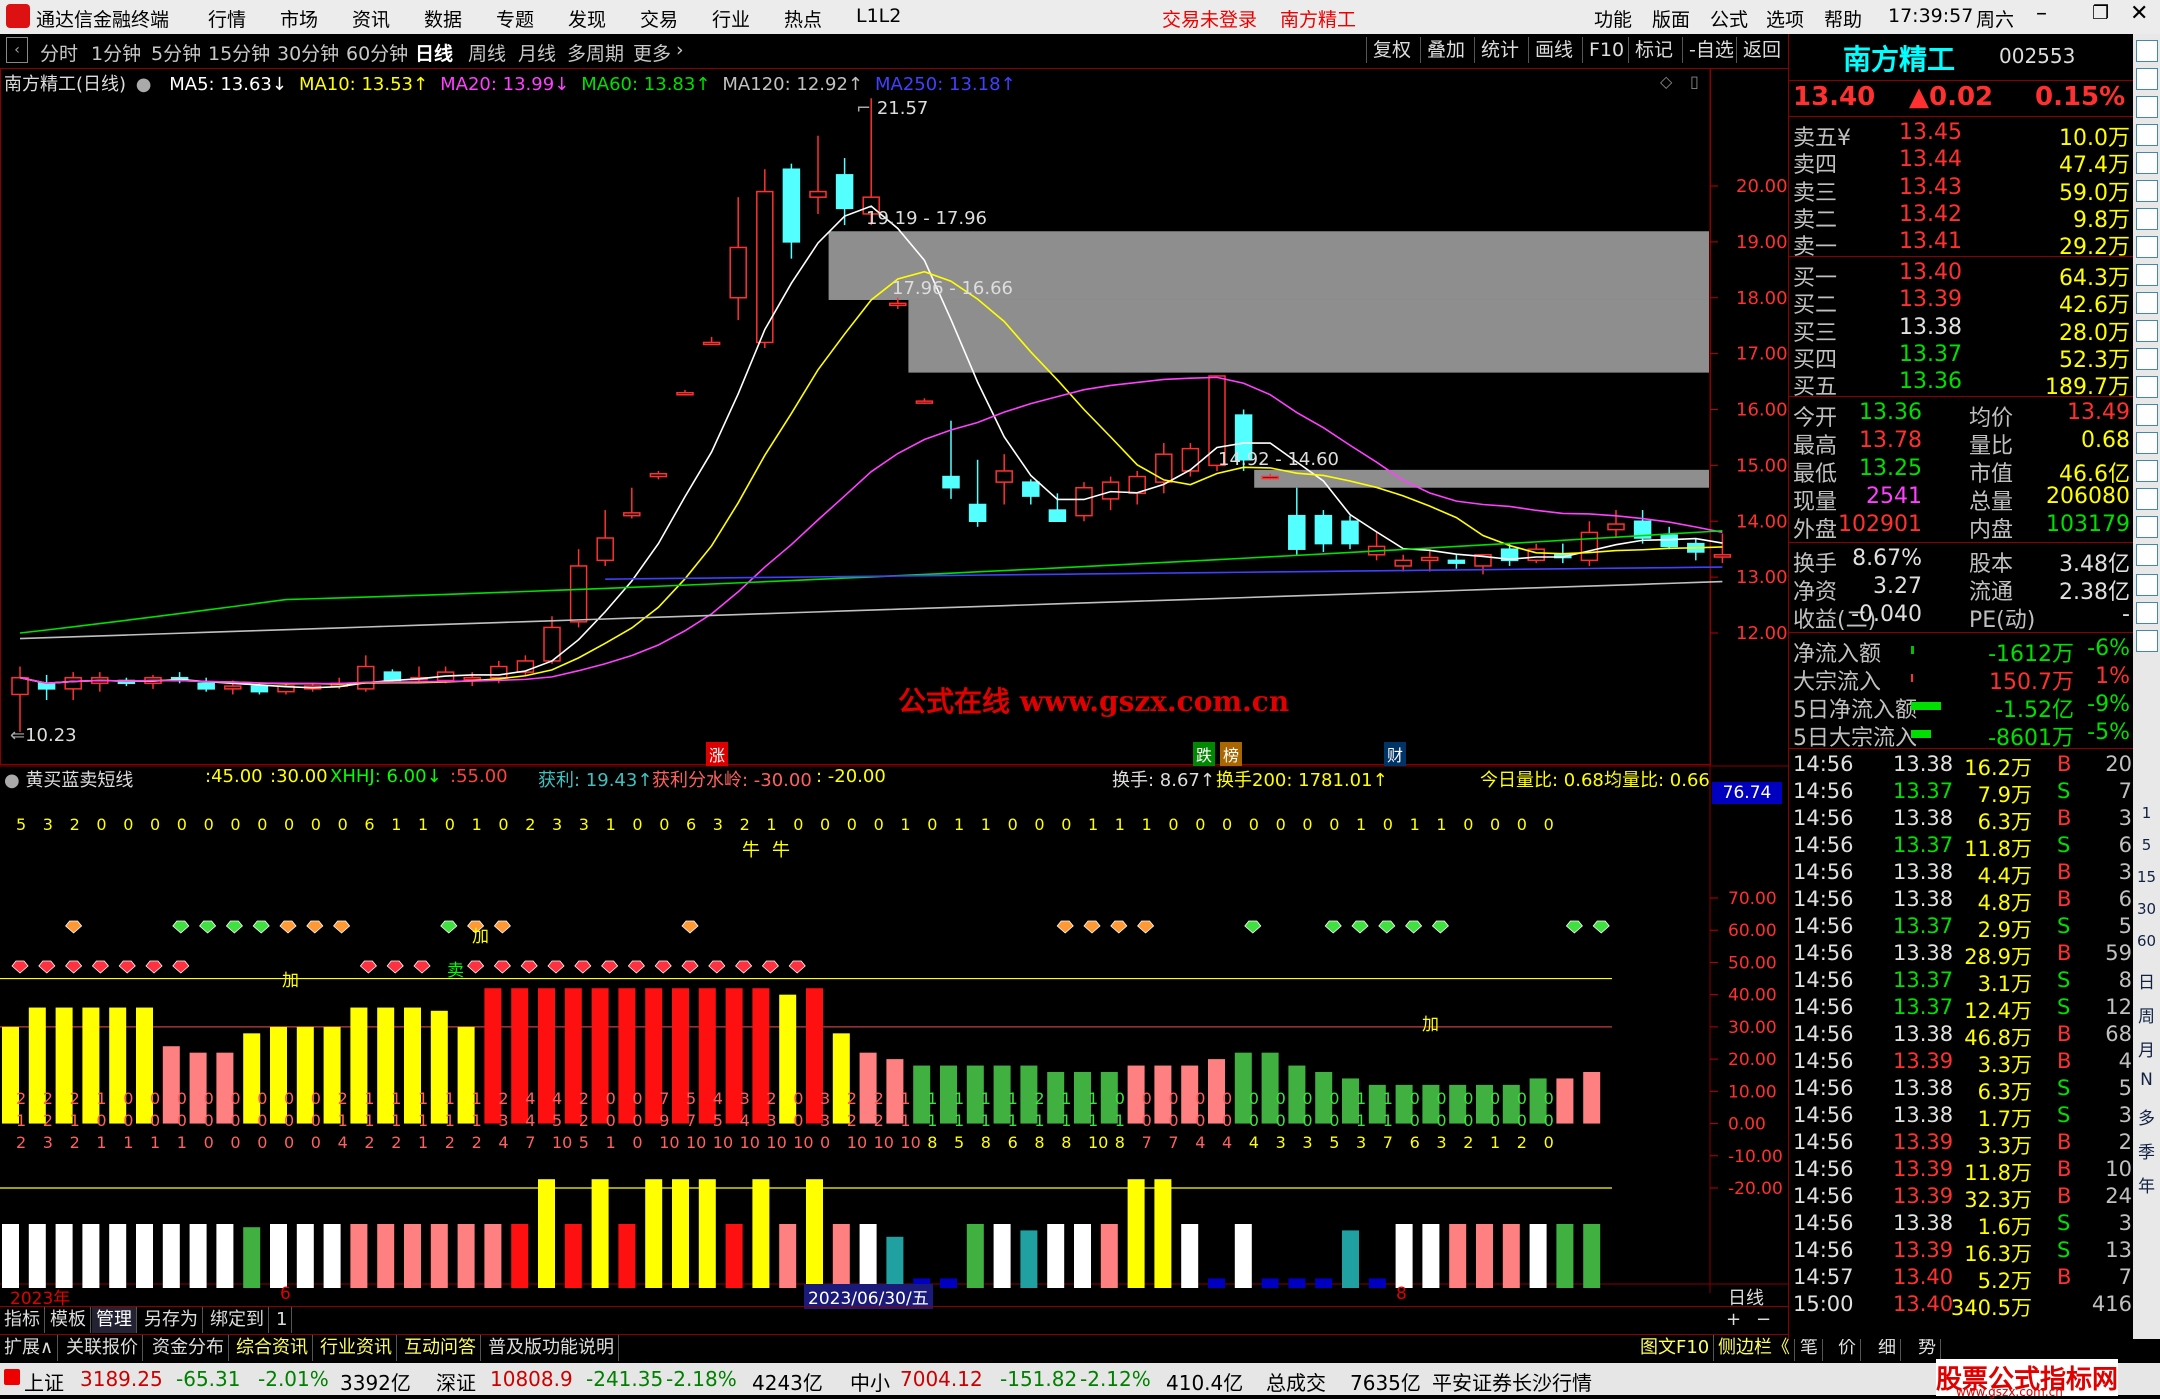  I want to click on period-tab: 周线, so click(487, 52).